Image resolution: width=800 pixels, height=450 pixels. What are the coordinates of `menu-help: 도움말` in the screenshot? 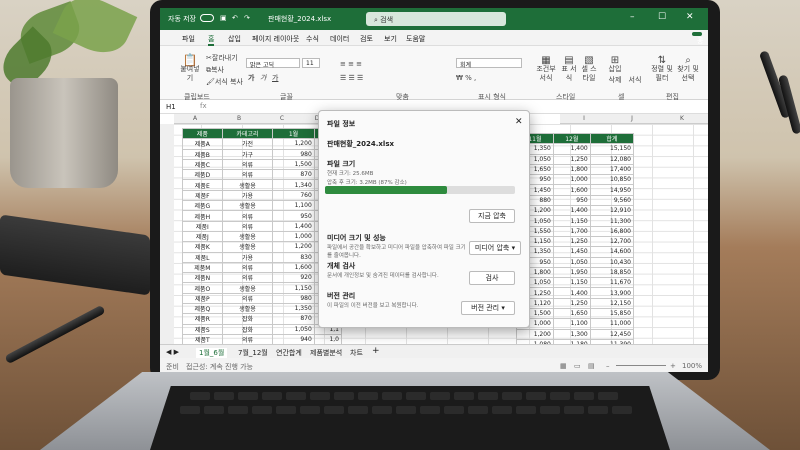 It's located at (415, 39).